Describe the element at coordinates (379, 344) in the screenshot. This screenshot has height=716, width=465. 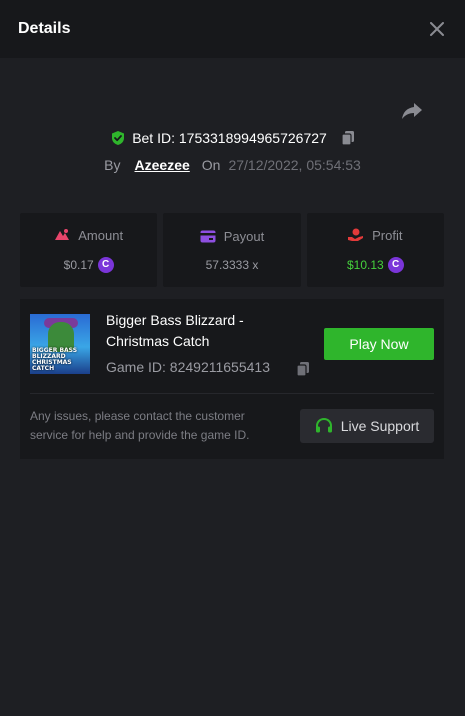
I see `play-now-button: Play Now` at that location.